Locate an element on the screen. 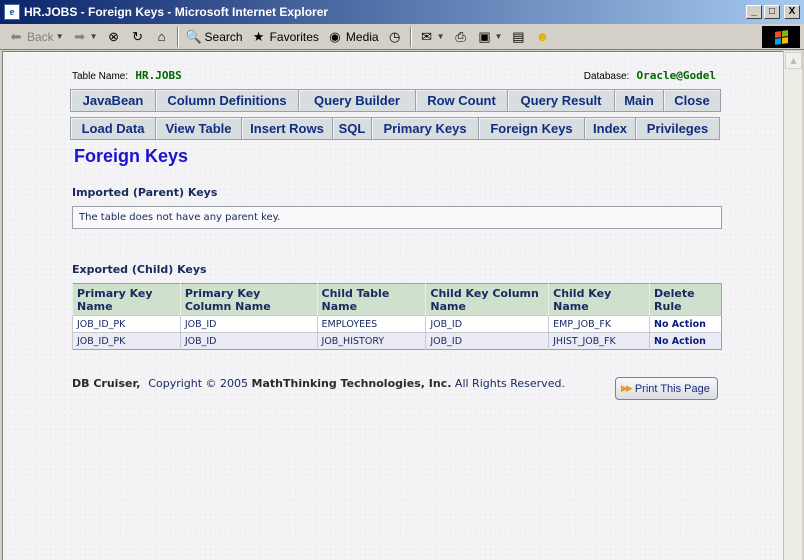 The width and height of the screenshot is (804, 560). table-cell: EMP_JOB_FK is located at coordinates (599, 324).